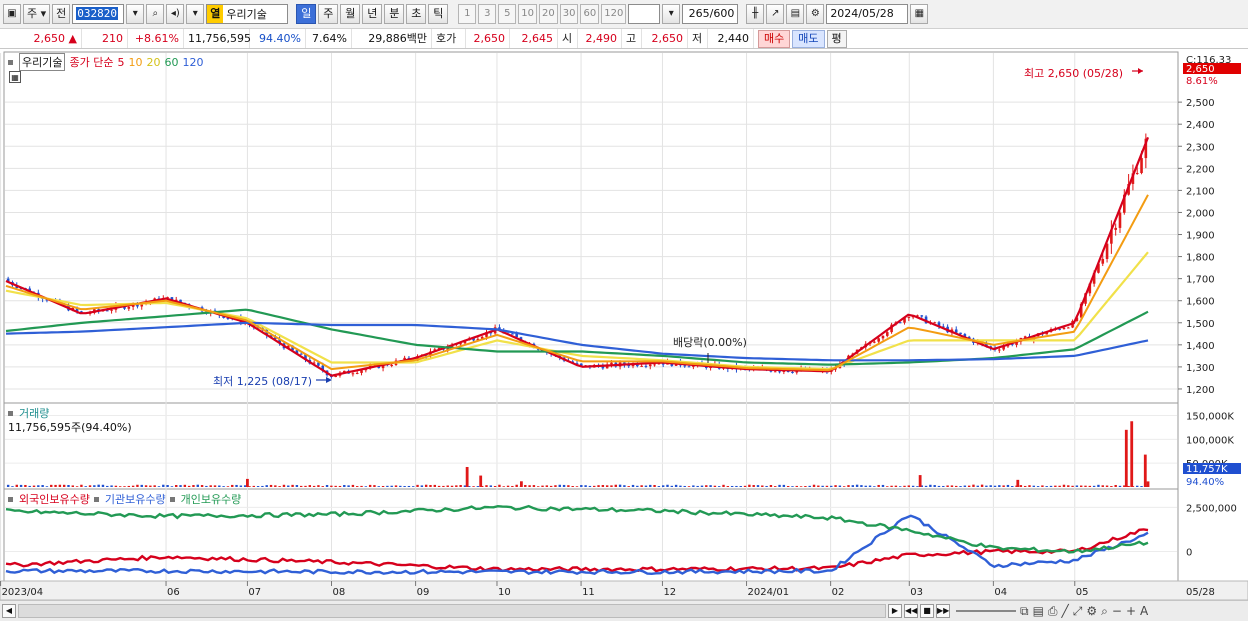 The height and width of the screenshot is (621, 1248). I want to click on period-second: 초, so click(416, 14).